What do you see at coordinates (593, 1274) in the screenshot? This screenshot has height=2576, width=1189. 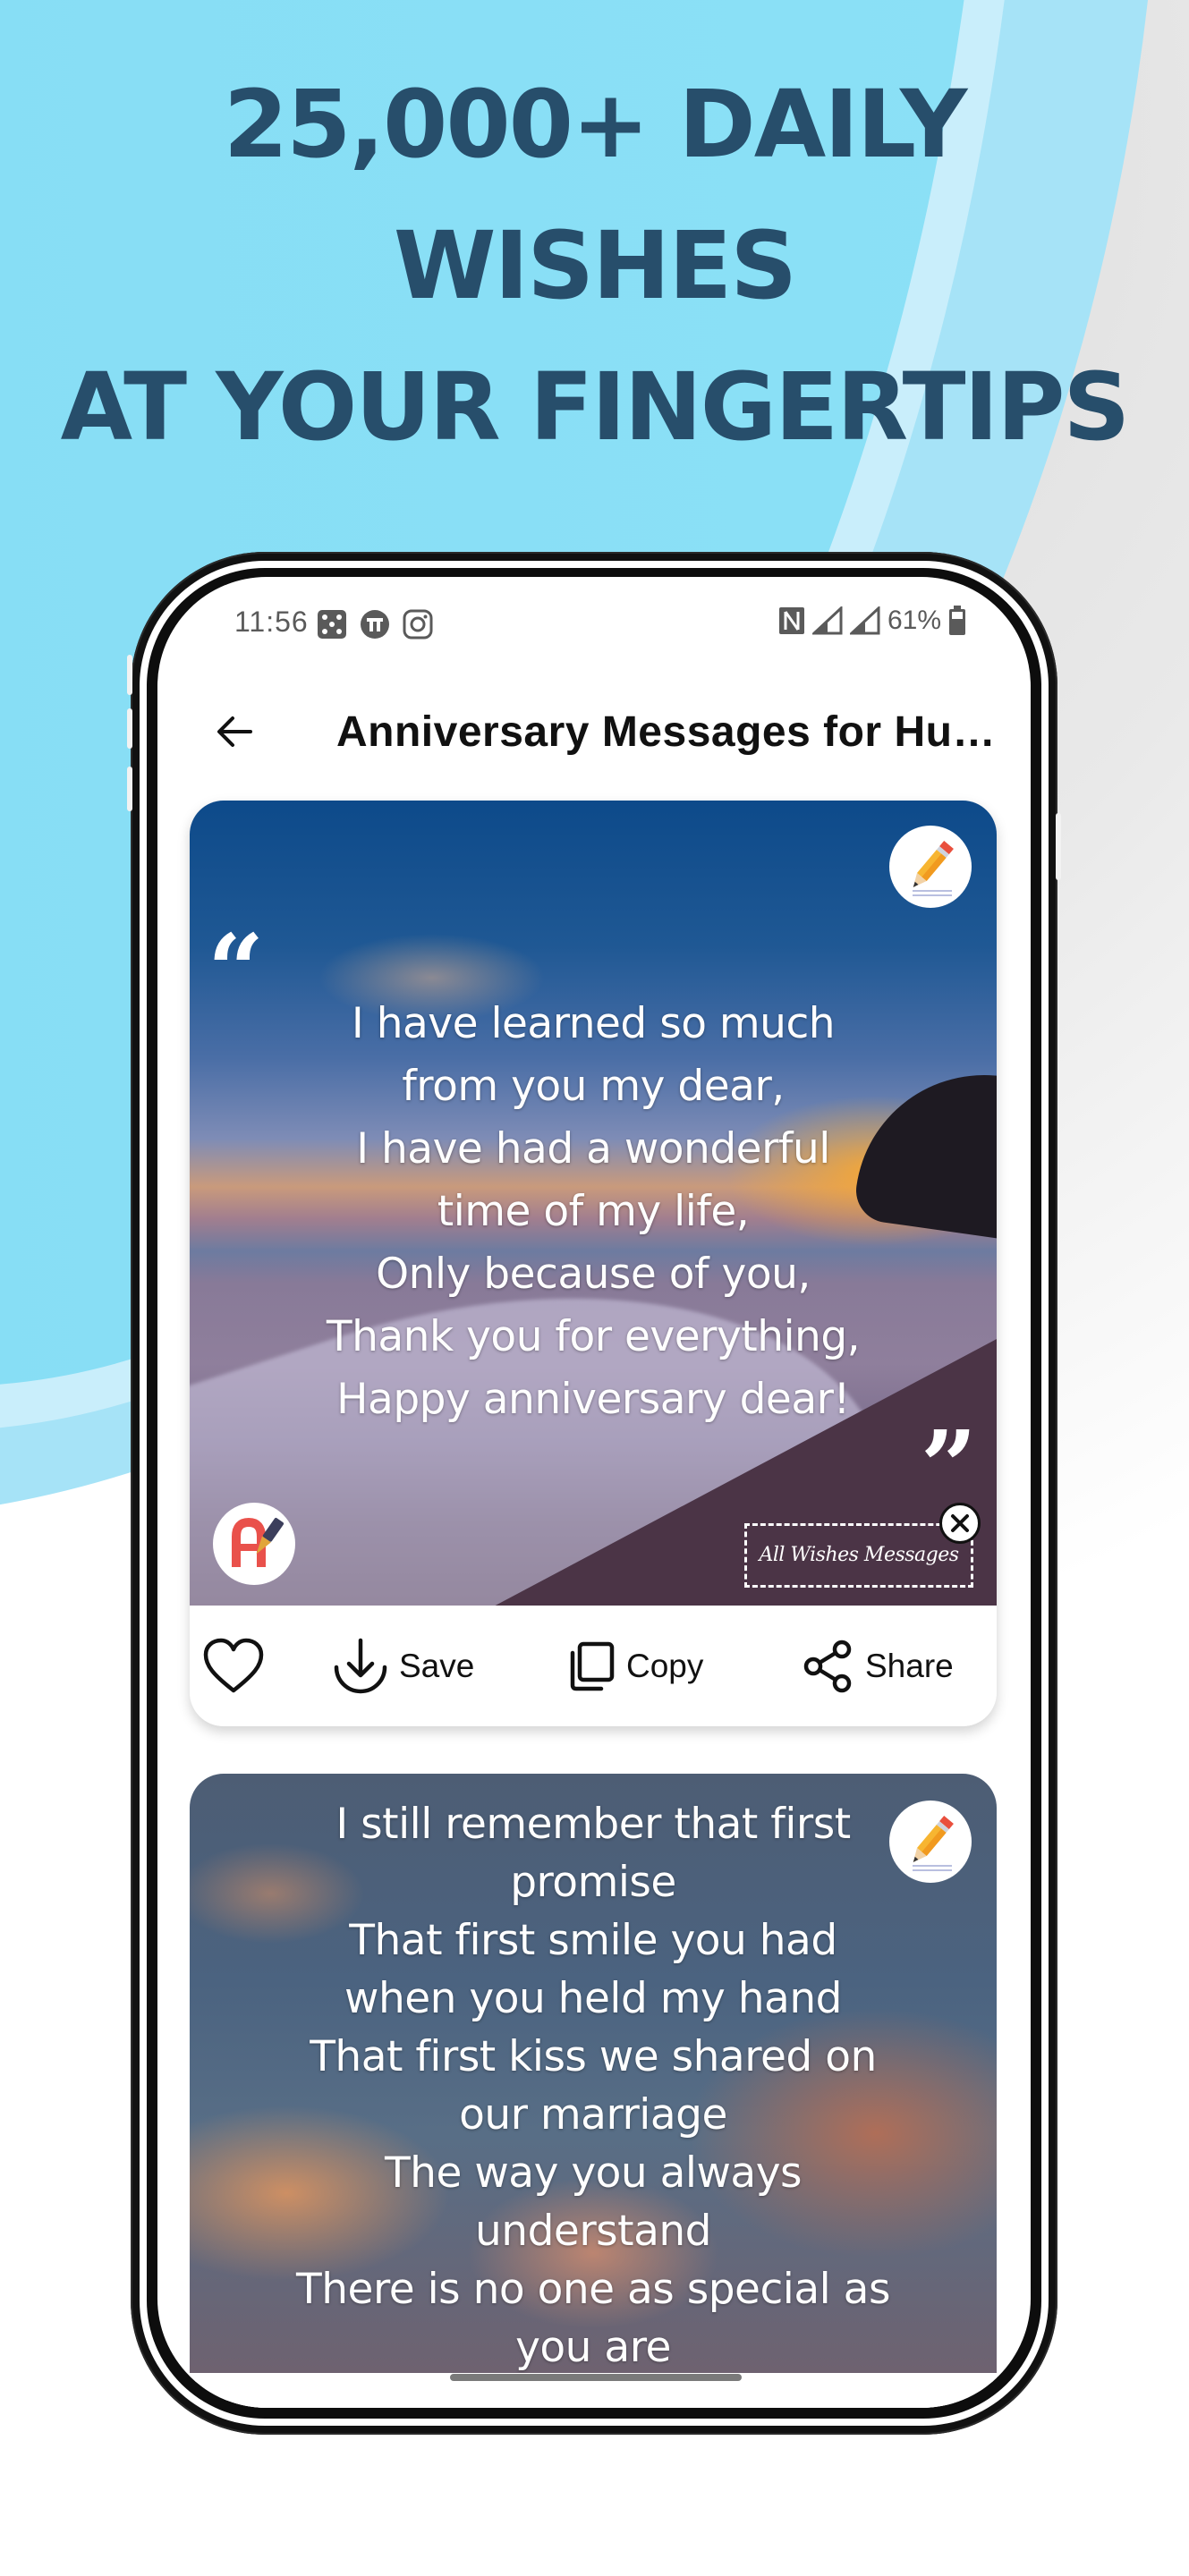 I see `message-line: Only because of you,` at bounding box center [593, 1274].